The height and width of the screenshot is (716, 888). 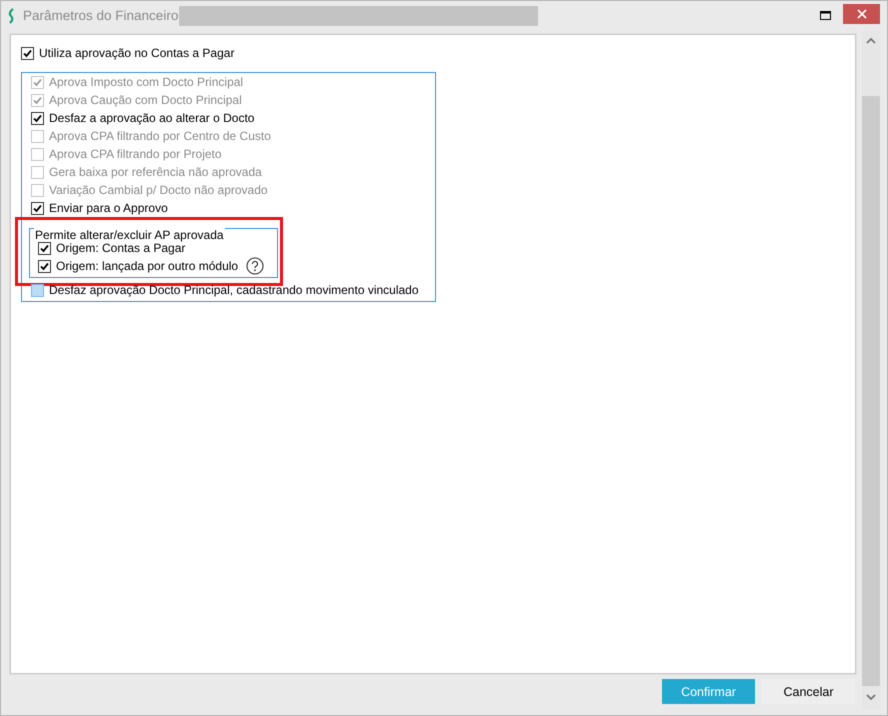 What do you see at coordinates (142, 118) in the screenshot?
I see `checkbox: Desfaz a aprovação ao alterar o Docto` at bounding box center [142, 118].